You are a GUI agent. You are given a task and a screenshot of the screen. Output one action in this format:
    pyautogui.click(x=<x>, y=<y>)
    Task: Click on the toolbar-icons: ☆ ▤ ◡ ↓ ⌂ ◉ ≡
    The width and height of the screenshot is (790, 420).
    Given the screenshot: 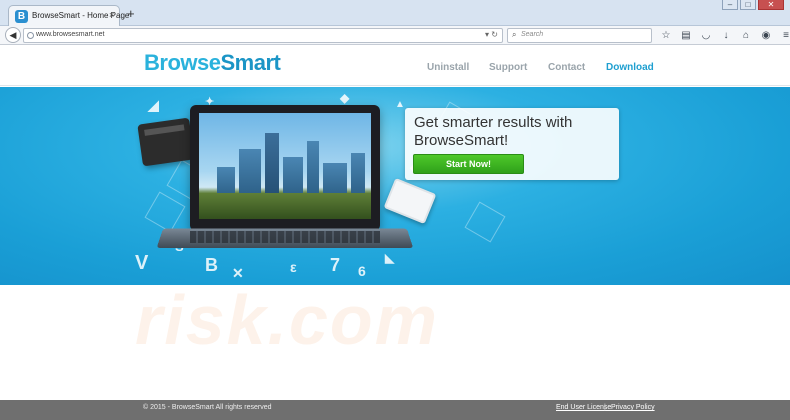 What is the action you would take?
    pyautogui.click(x=723, y=35)
    